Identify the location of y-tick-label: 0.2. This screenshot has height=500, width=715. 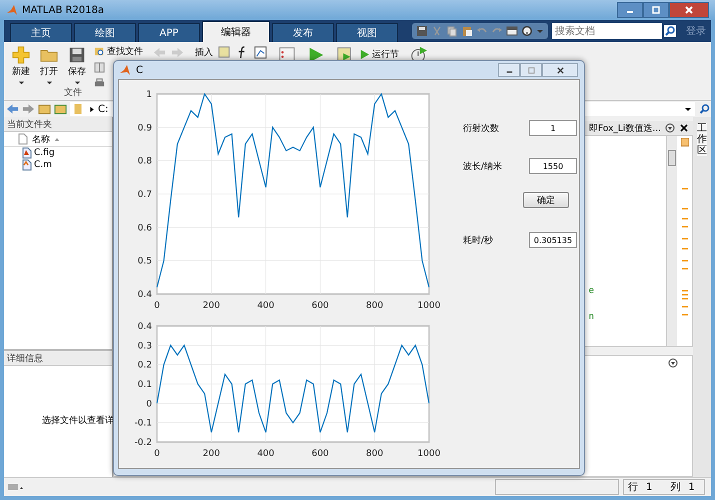
(145, 365).